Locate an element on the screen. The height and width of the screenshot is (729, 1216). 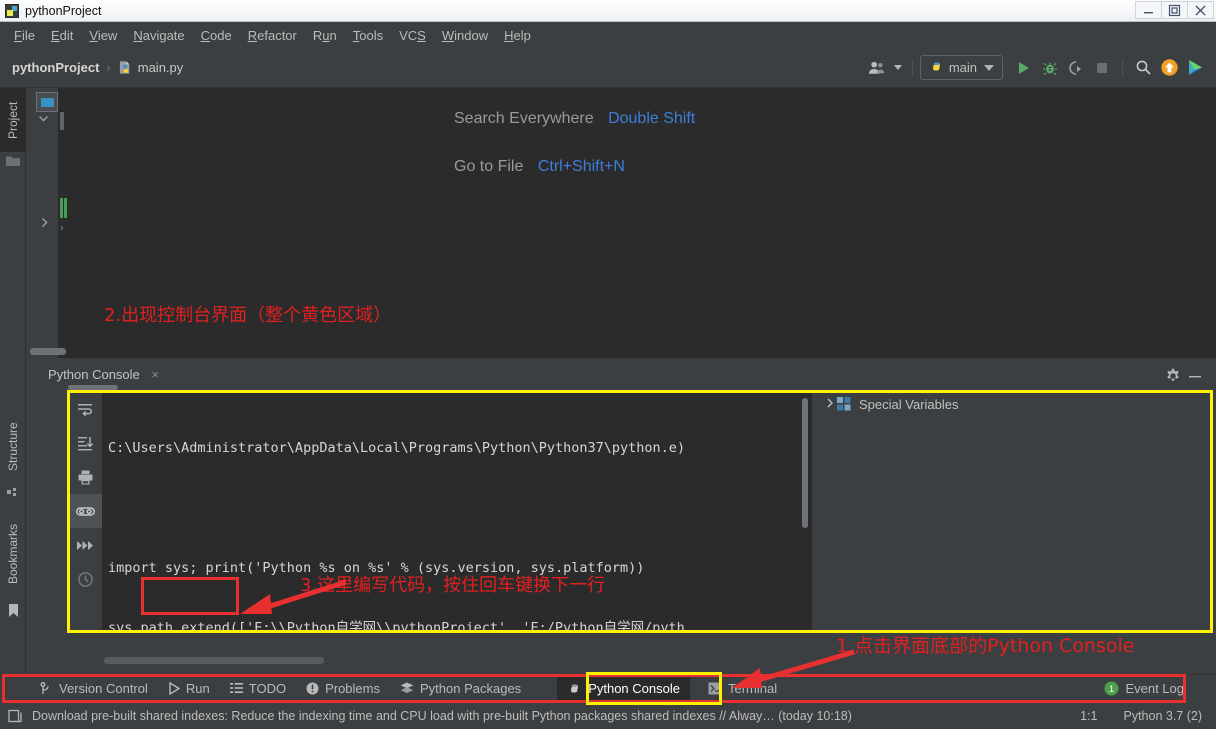
special-variables-label: Special Variables is located at coordinates (909, 404).